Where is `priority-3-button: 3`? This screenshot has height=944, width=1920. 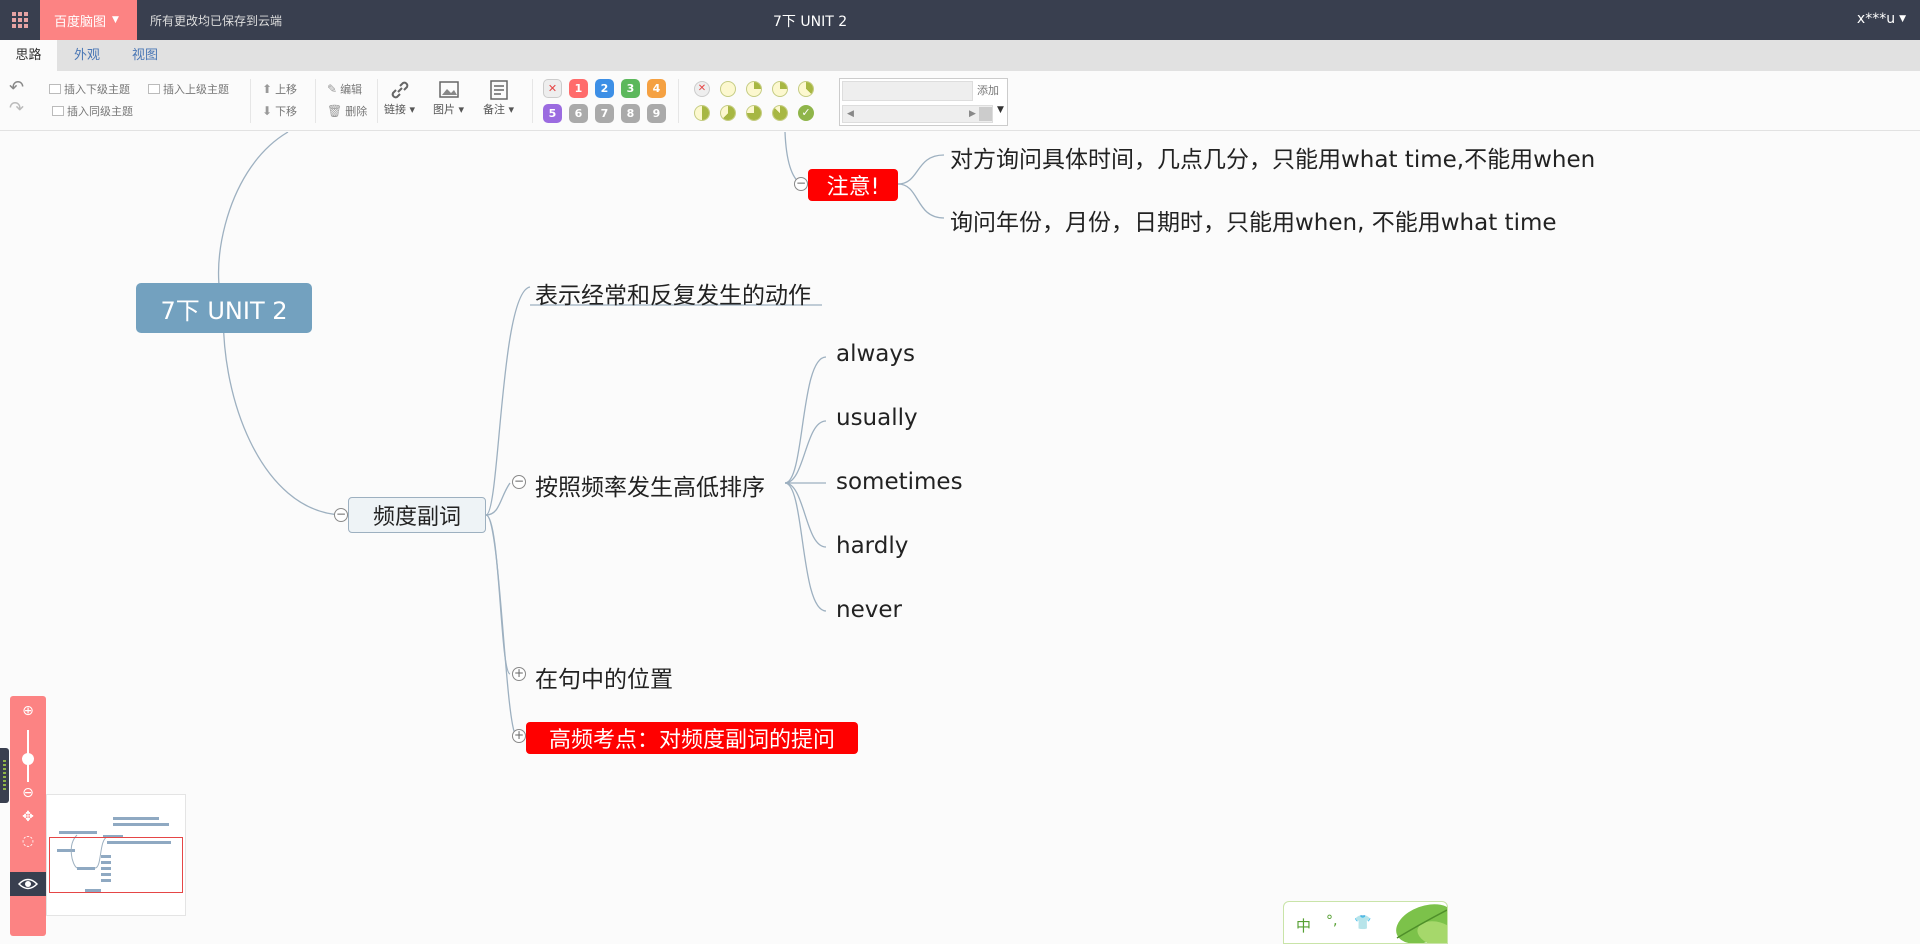 priority-3-button: 3 is located at coordinates (630, 88).